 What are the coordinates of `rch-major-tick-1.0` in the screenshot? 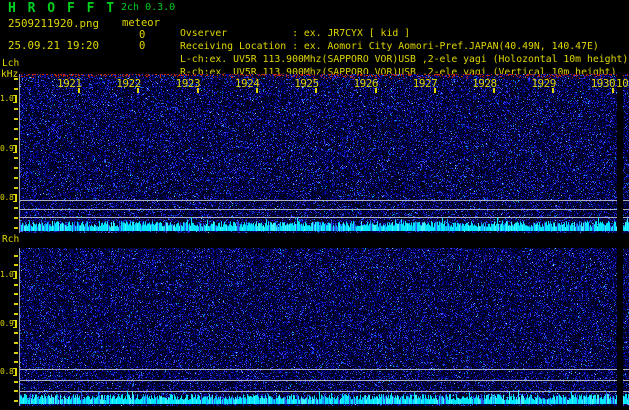 It's located at (15, 275).